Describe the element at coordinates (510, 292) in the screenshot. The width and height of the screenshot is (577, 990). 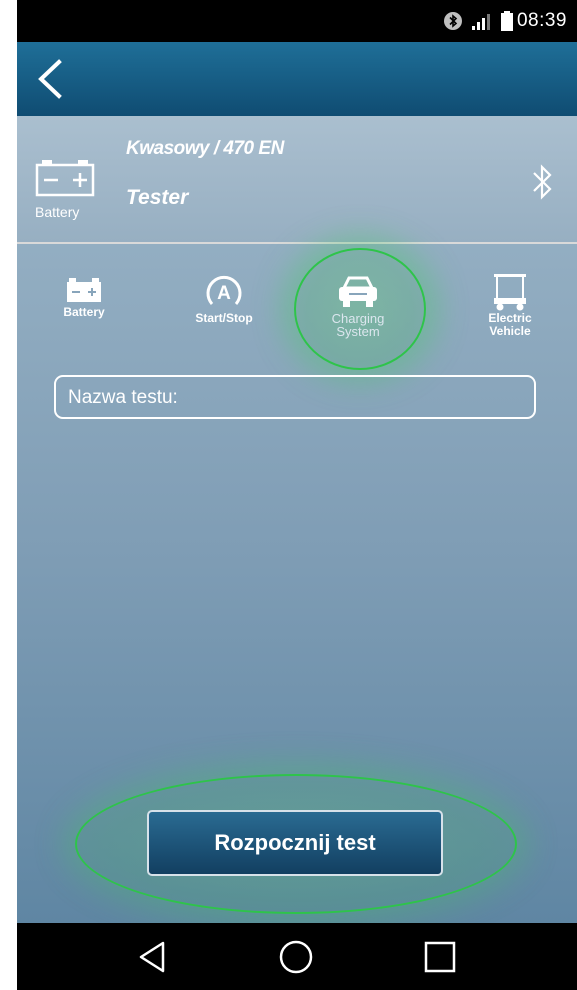
I see `golf-cart-icon` at that location.